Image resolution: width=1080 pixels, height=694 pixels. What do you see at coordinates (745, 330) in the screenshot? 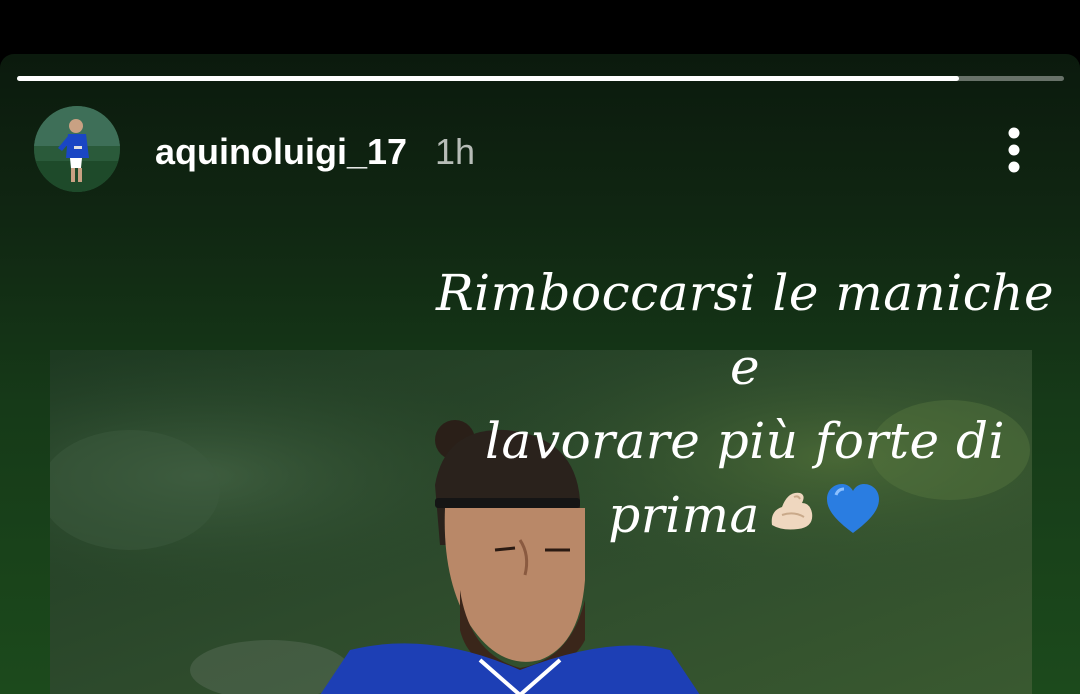
I see `caption-line: Rimboccarsi le maniche e` at bounding box center [745, 330].